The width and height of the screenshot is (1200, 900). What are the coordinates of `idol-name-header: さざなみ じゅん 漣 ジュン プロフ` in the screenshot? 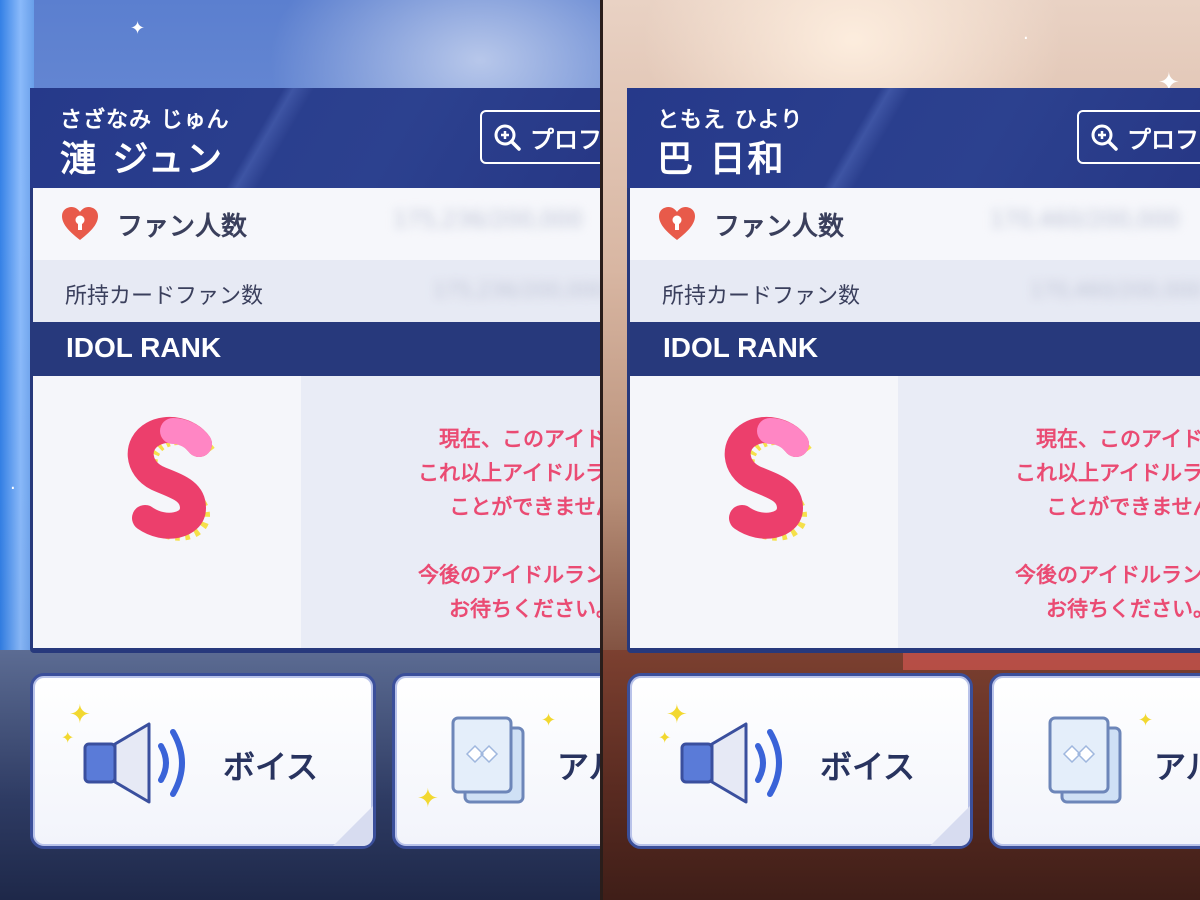 It's located at (315, 138).